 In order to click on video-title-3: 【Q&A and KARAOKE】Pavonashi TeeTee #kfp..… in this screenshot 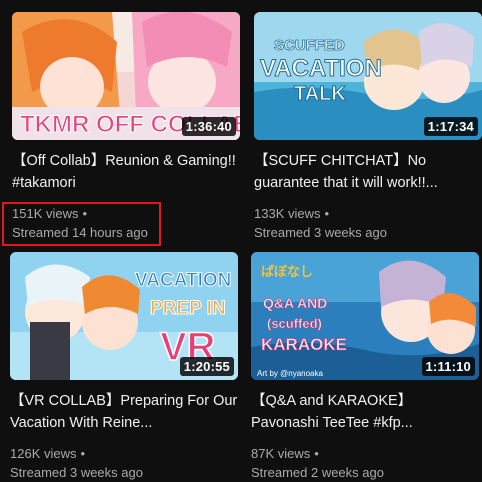, I will do `click(365, 412)`.